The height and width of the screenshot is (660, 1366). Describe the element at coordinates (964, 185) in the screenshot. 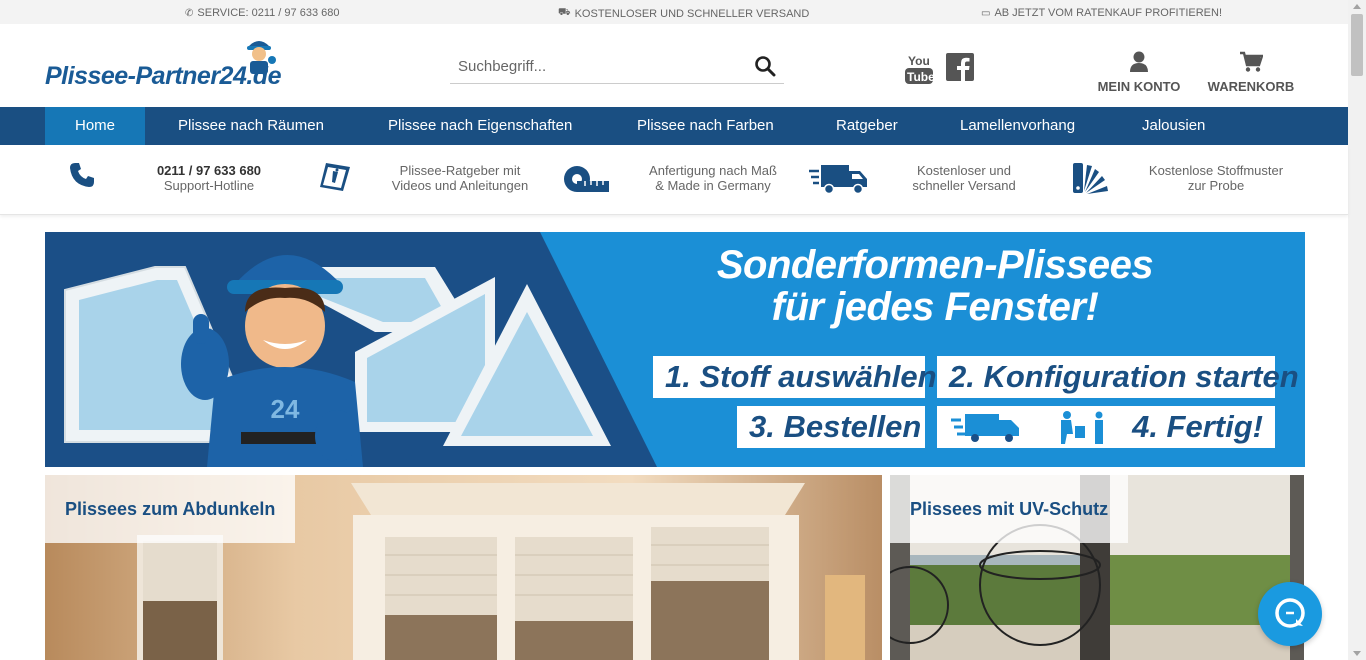

I see `shipping-line2: schneller Versand` at that location.